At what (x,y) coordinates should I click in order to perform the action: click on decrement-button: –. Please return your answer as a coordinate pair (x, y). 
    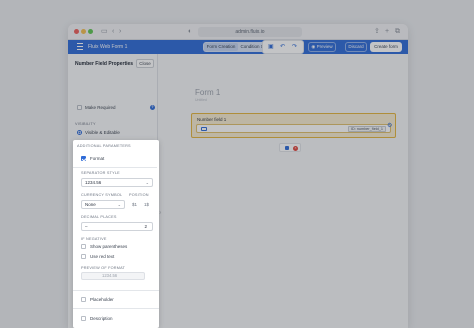
    Looking at the image, I should click on (86, 226).